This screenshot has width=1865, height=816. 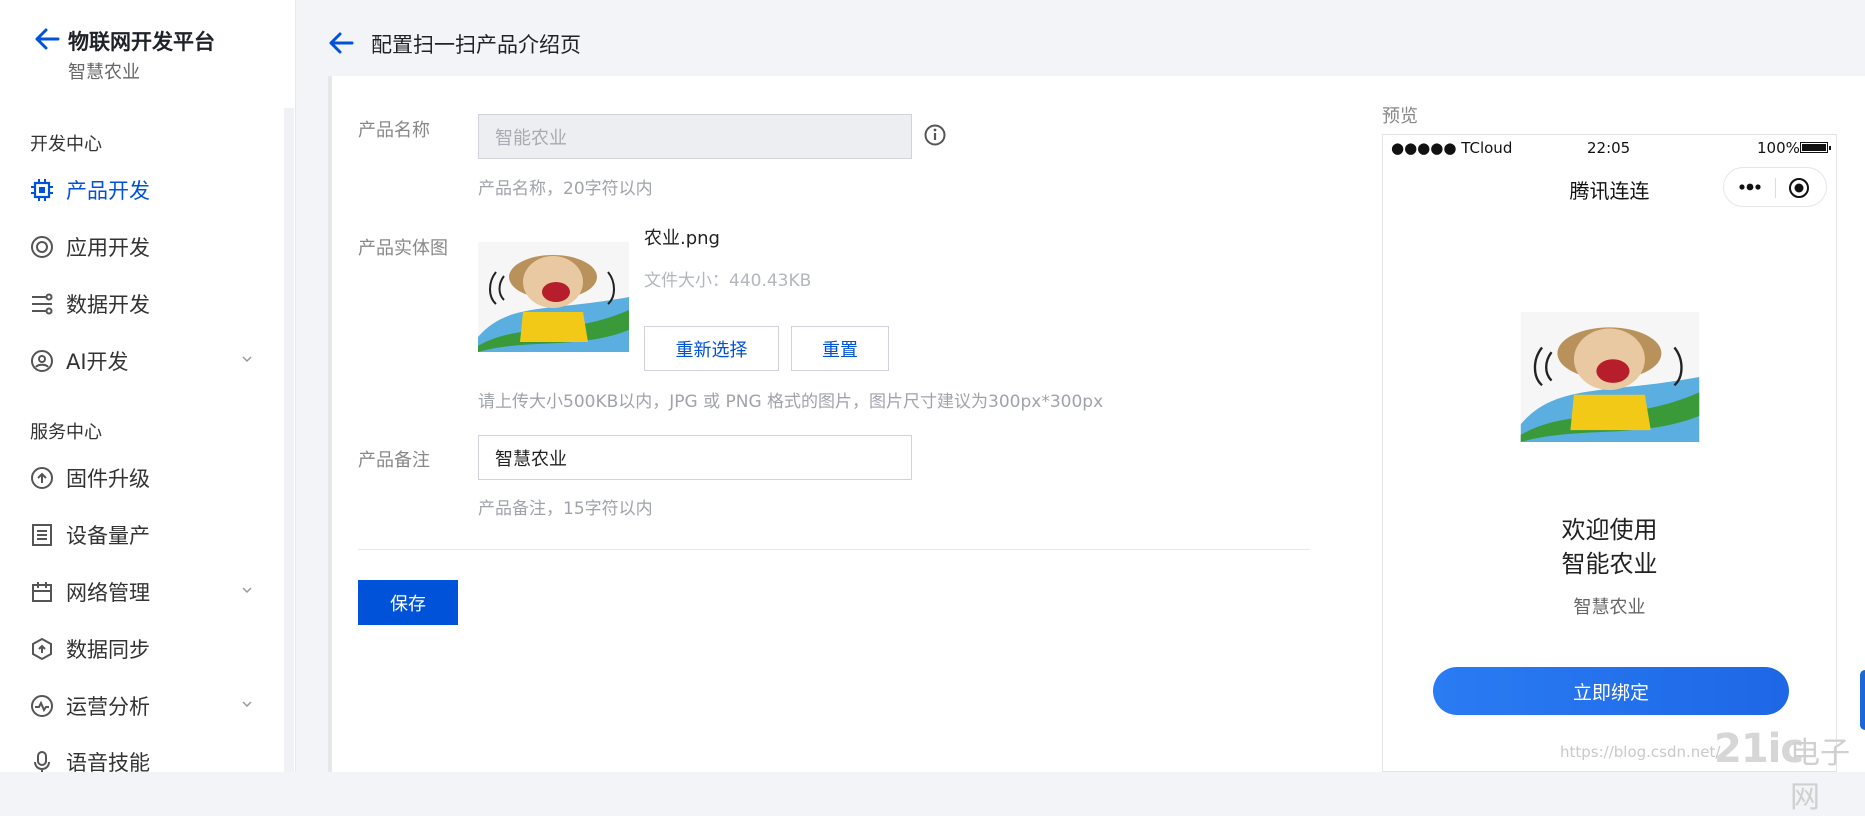 I want to click on carrier-text: ●●●●● TCloud, so click(x=1452, y=148).